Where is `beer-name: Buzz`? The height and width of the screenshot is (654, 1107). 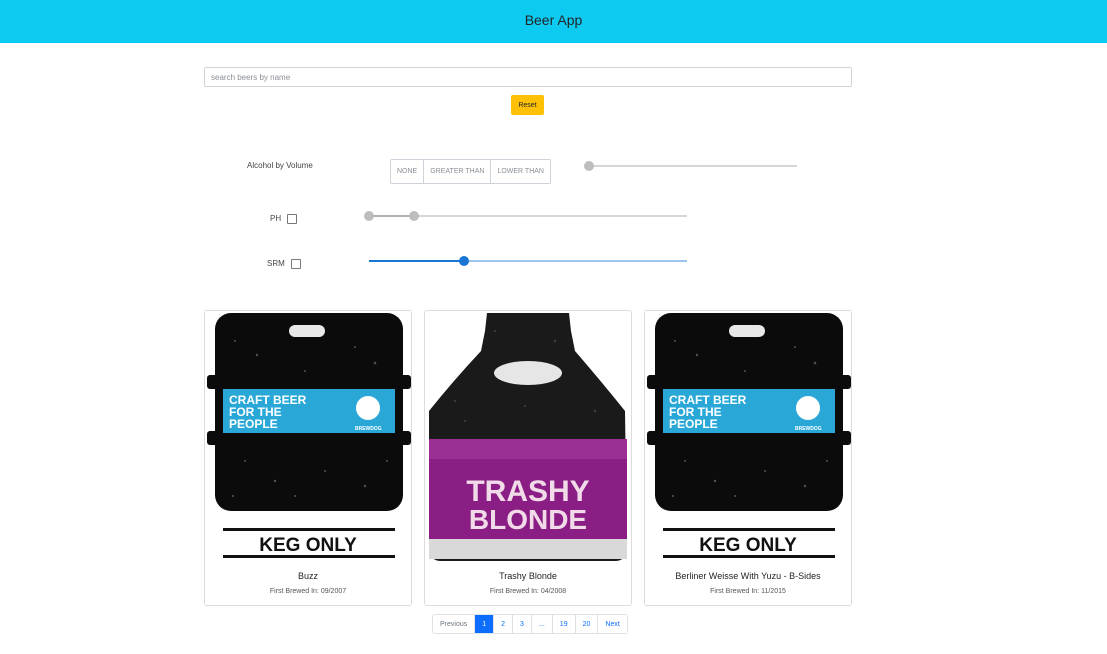 beer-name: Buzz is located at coordinates (307, 576).